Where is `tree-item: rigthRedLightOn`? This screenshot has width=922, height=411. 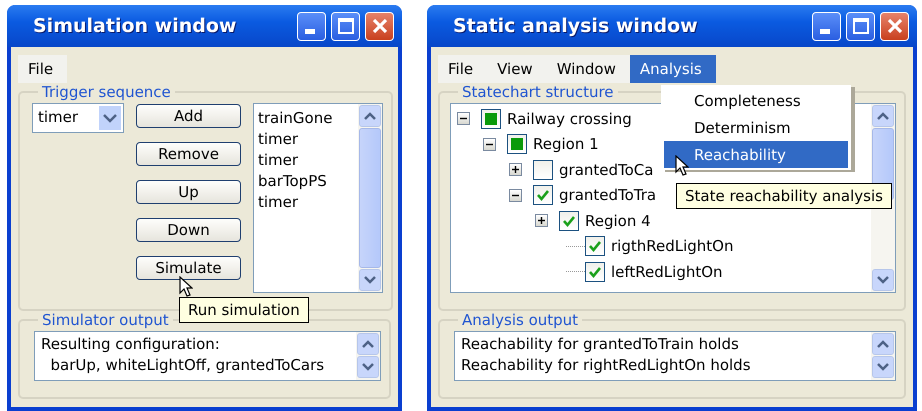
tree-item: rigthRedLightOn is located at coordinates (672, 246).